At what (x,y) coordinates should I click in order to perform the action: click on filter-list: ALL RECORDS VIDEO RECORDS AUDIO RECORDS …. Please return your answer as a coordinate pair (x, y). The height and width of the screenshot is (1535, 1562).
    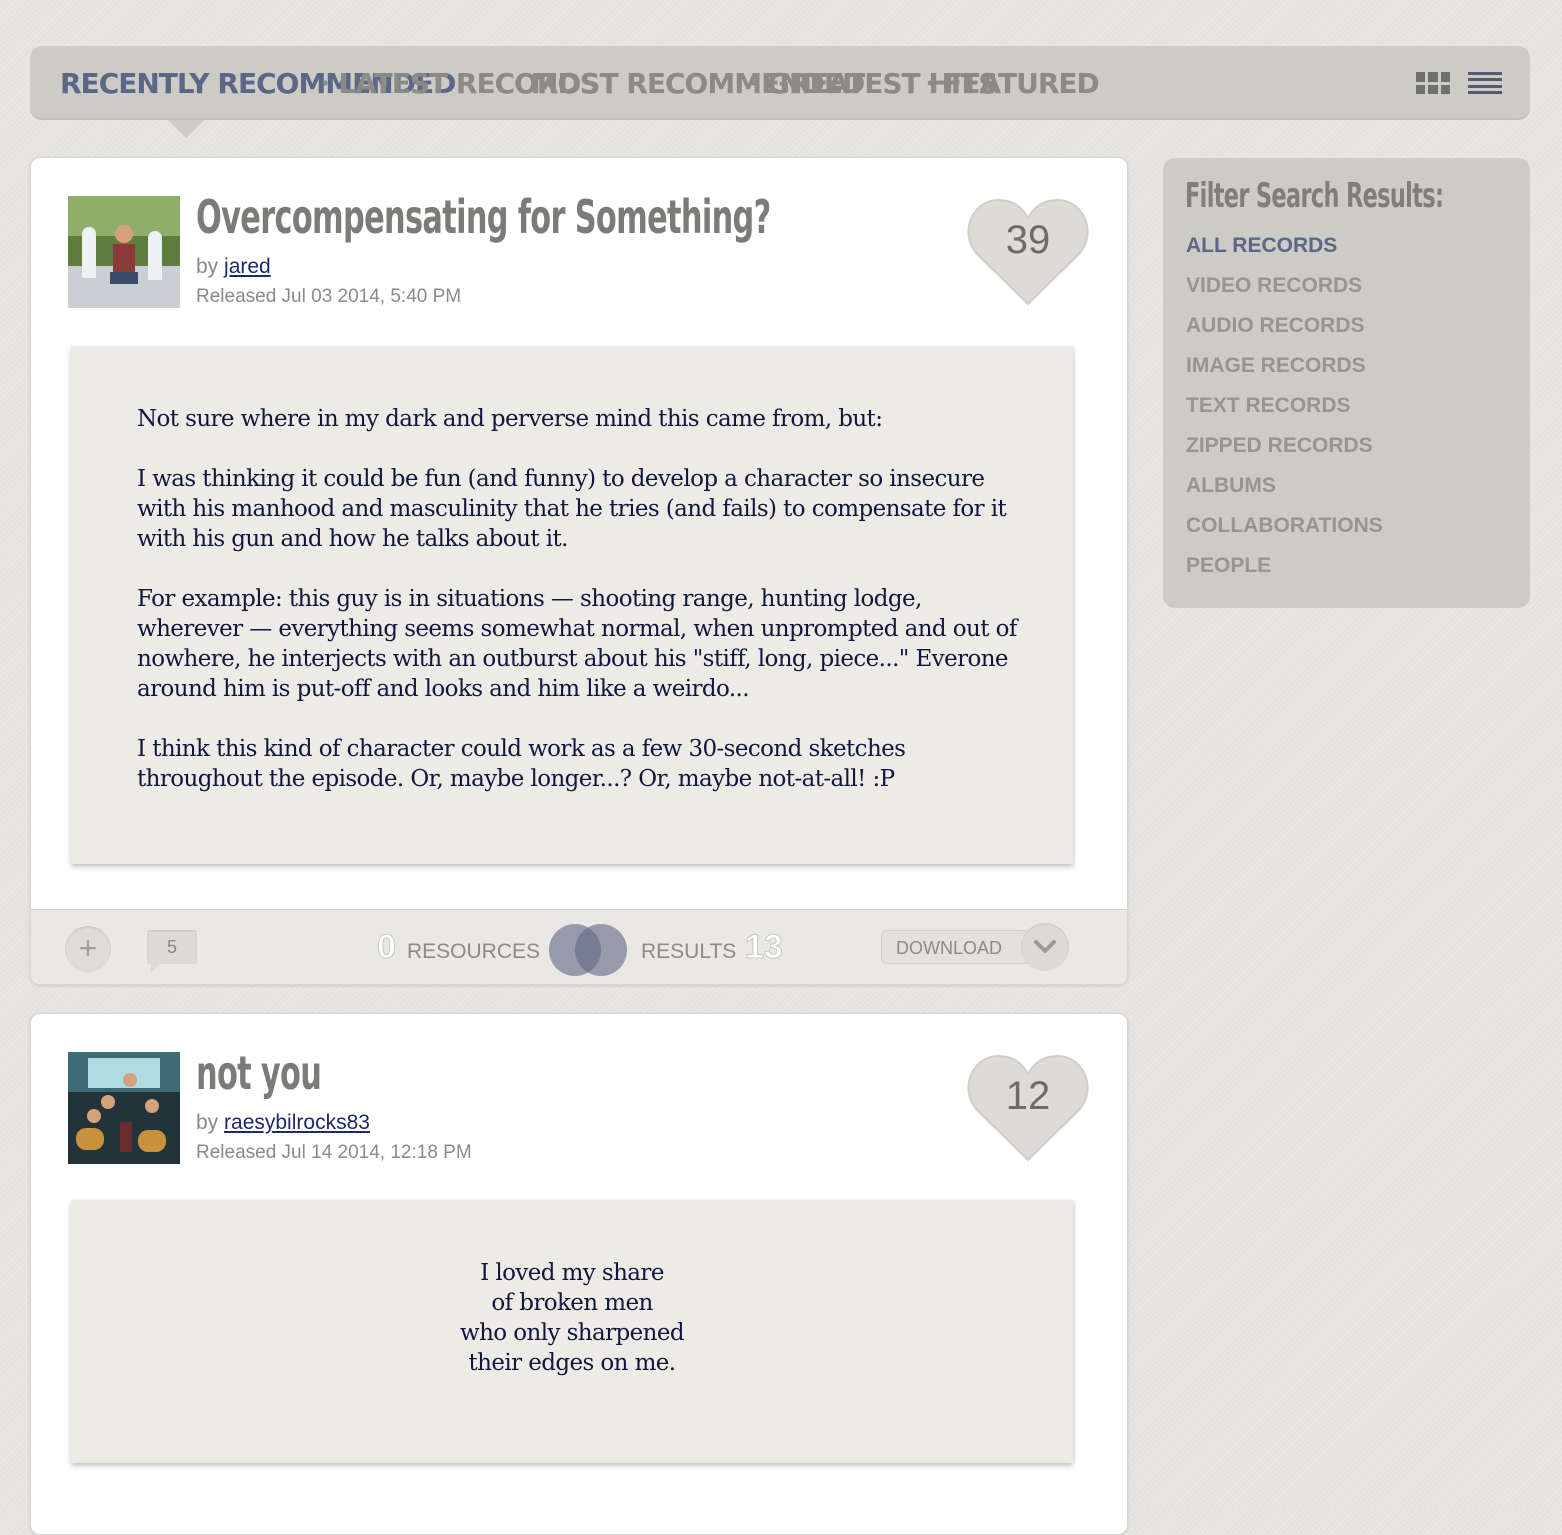
    Looking at the image, I should click on (1284, 410).